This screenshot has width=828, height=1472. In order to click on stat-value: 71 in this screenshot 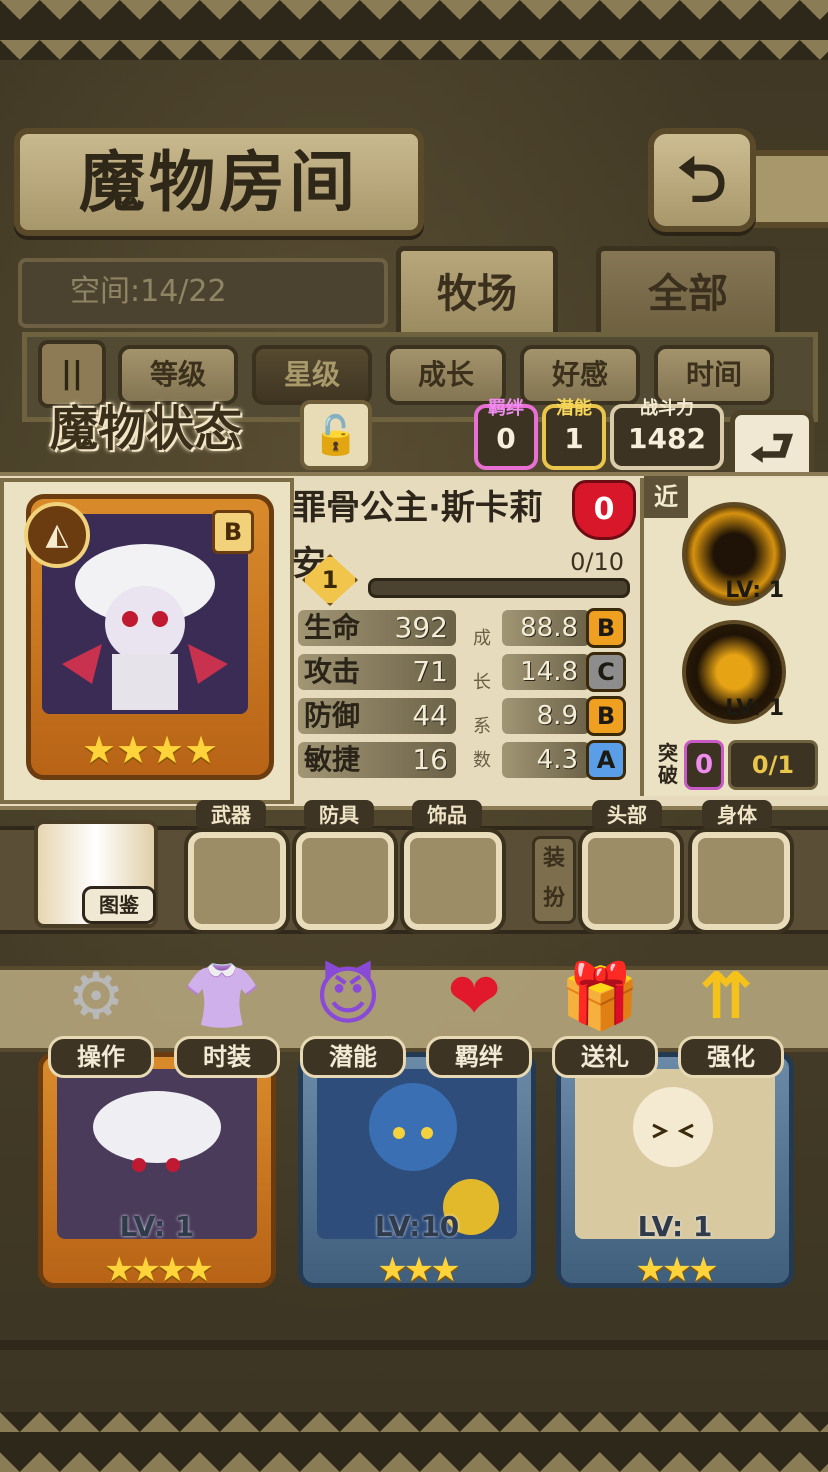, I will do `click(430, 671)`.